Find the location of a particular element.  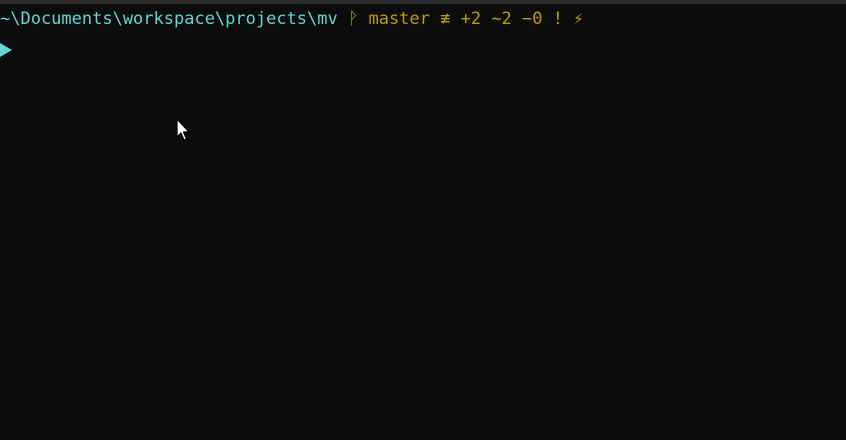

prompt-arrow-icon is located at coordinates (6, 50).